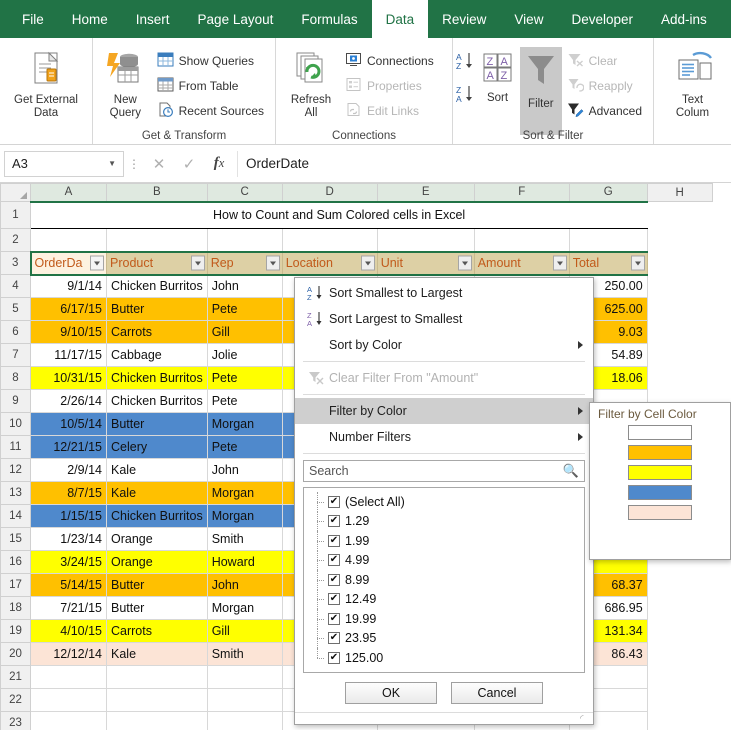 This screenshot has width=731, height=730. Describe the element at coordinates (68, 608) in the screenshot. I see `cell-order-date: 7/21/15` at that location.